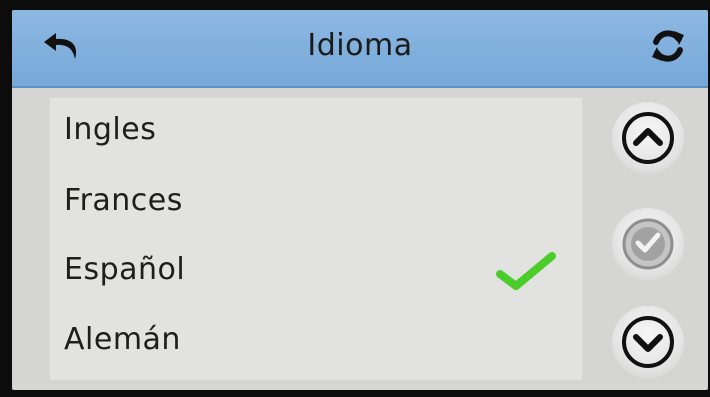  I want to click on scroll-down-button, so click(648, 342).